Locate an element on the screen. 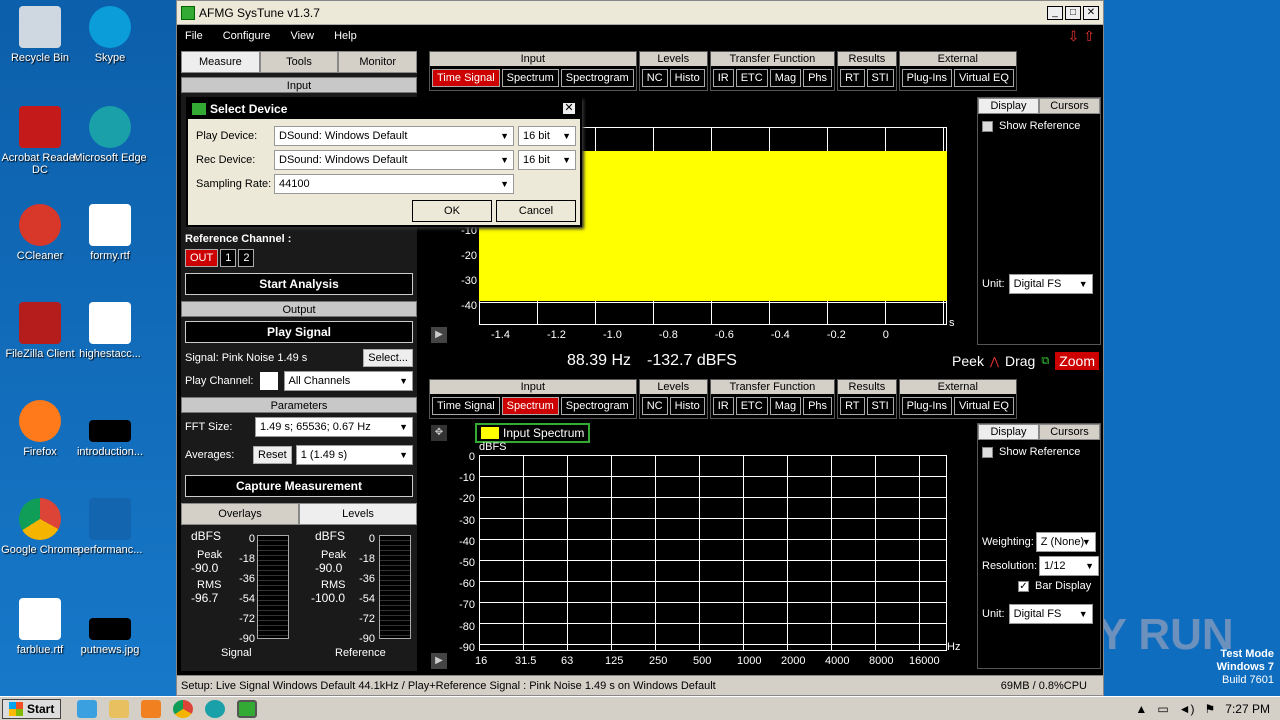 This screenshot has height=720, width=1280. explorer-icon is located at coordinates (119, 708).